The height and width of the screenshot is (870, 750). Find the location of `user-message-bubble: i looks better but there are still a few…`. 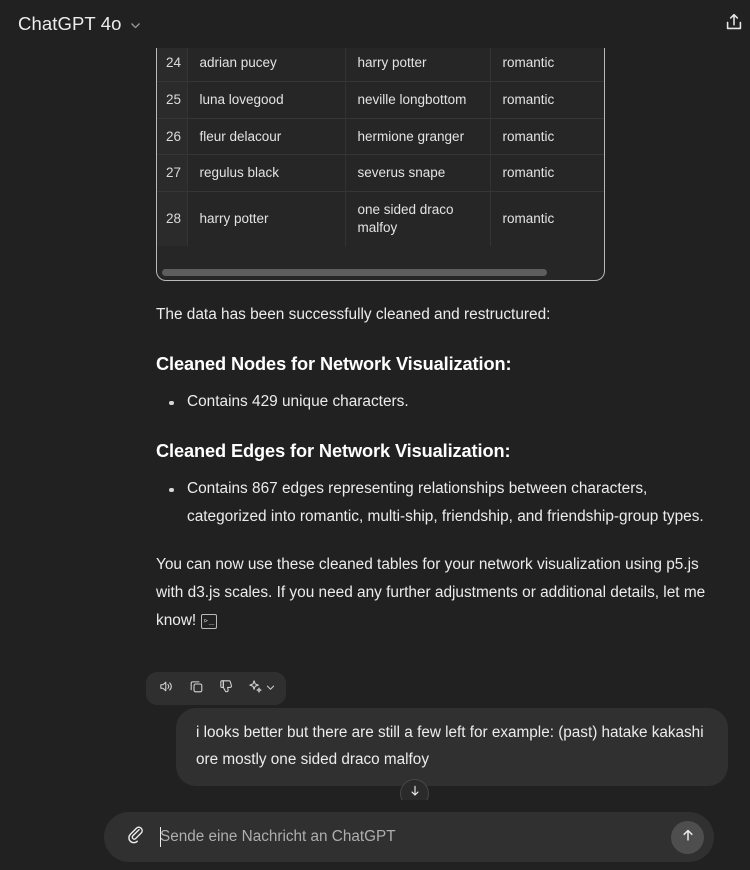

user-message-bubble: i looks better but there are still a few… is located at coordinates (452, 747).